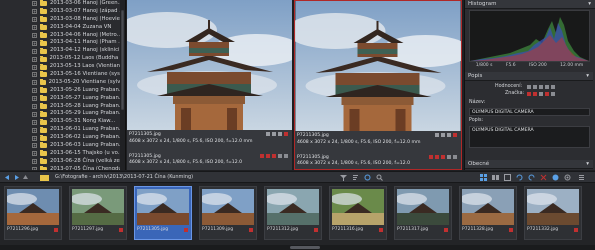  I want to click on filmstrip-thumb: P7211296.jpg, so click(33, 213).